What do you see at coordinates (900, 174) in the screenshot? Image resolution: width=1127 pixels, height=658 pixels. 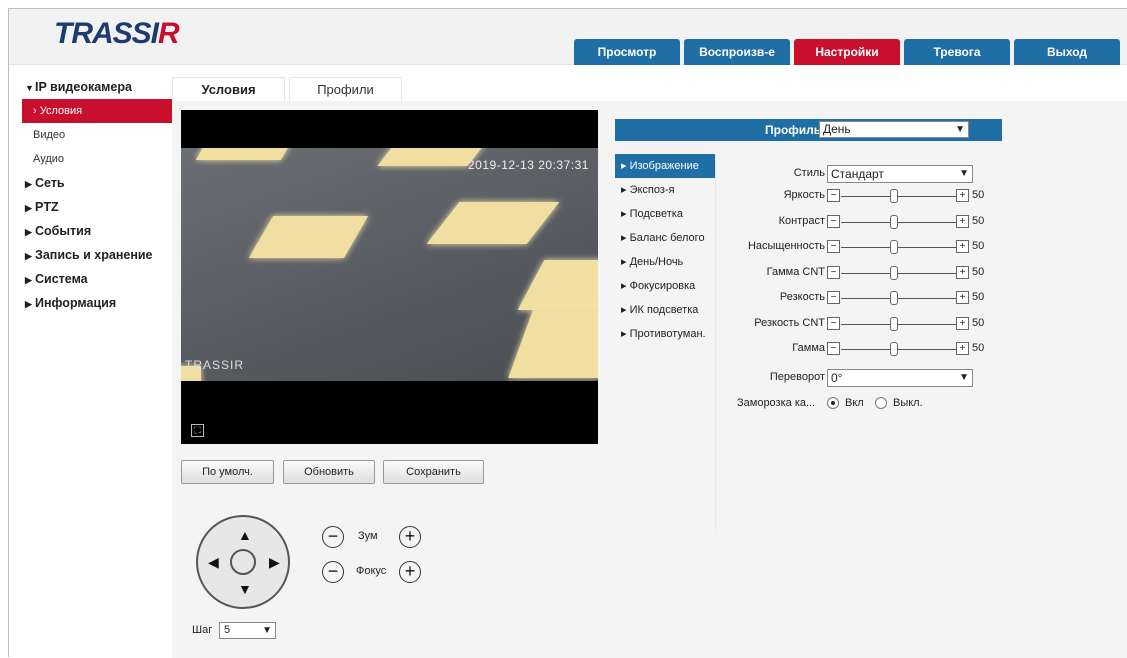 I see `style-select: Стандарт ▼` at bounding box center [900, 174].